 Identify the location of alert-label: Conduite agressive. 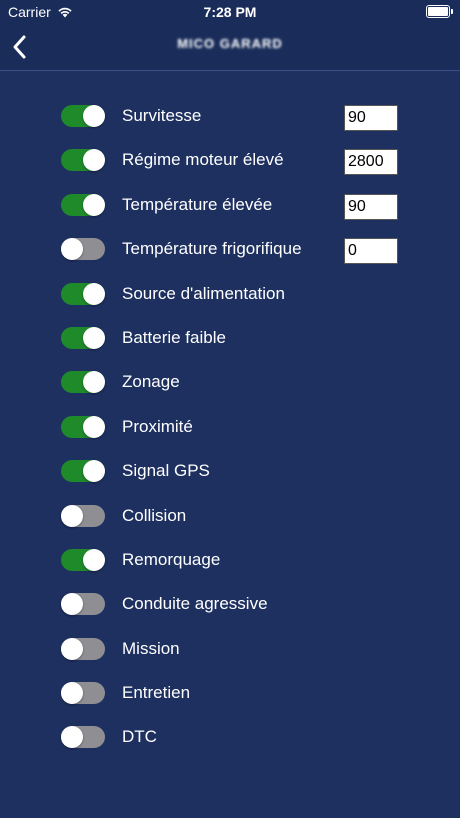
(195, 604).